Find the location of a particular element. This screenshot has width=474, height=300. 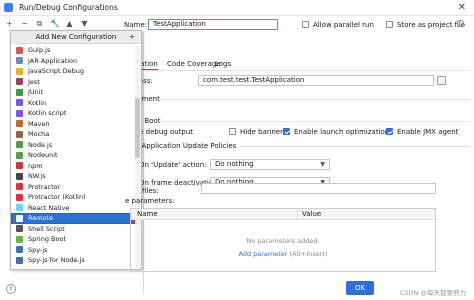

config-type-label: Nodeunit is located at coordinates (43, 155).